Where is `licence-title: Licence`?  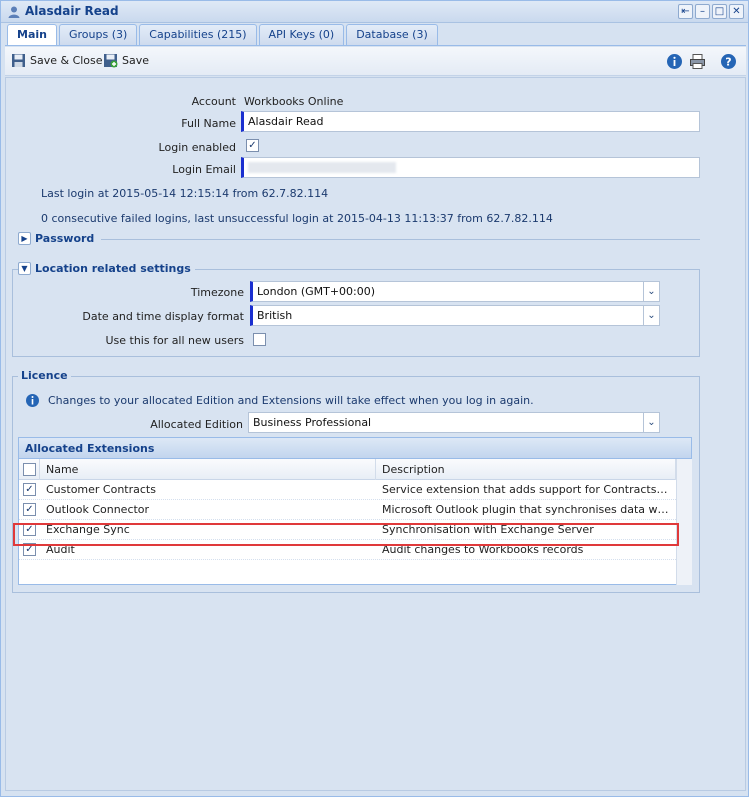 licence-title: Licence is located at coordinates (44, 375).